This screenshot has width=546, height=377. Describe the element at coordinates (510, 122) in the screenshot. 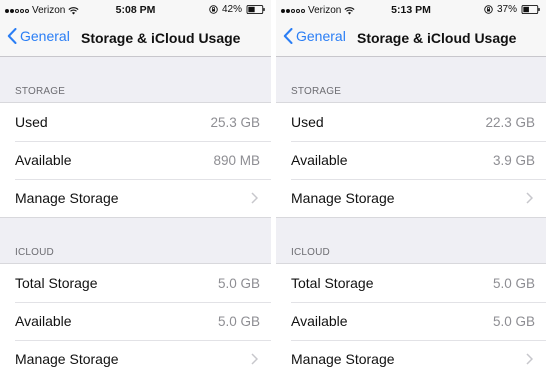

I see `row-value: 22.3 GB` at that location.